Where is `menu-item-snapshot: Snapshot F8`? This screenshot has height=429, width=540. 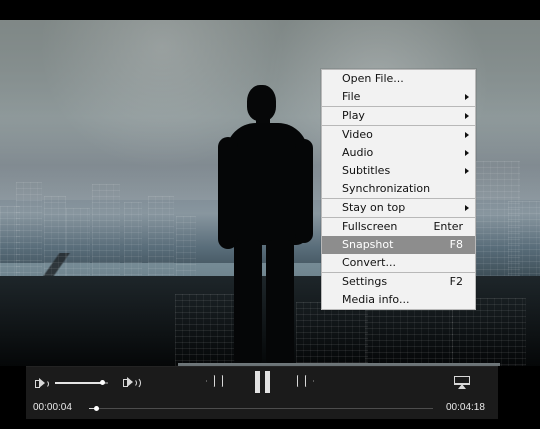
menu-item-snapshot: Snapshot F8 is located at coordinates (398, 245).